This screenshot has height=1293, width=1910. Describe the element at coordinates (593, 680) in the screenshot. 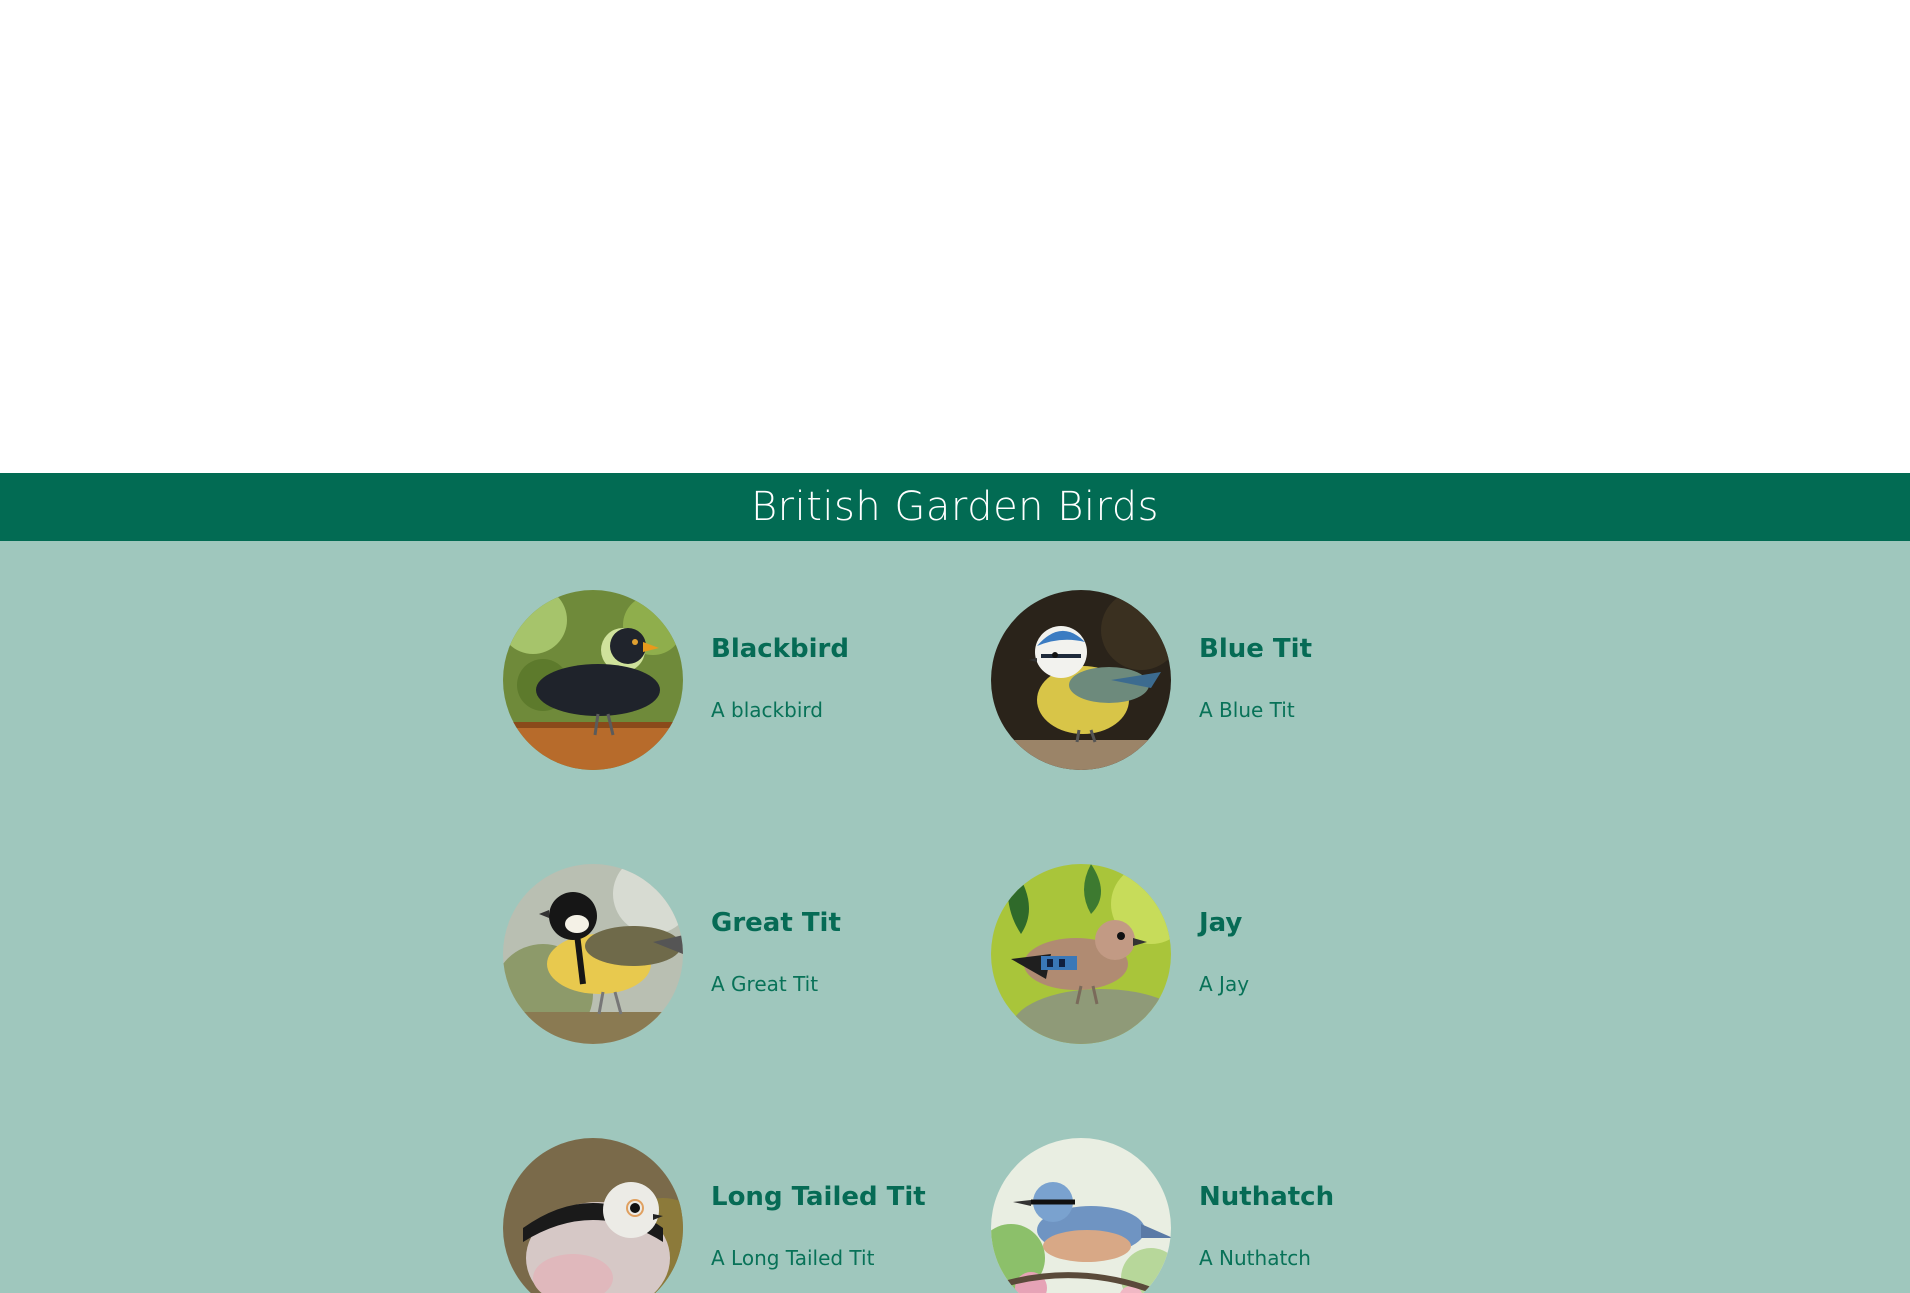

I see `blackbird-photo` at that location.